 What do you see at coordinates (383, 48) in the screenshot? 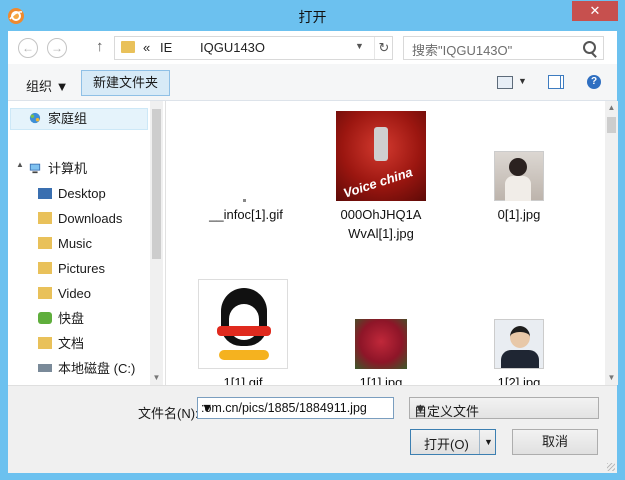
I see `refresh-button: ↻` at bounding box center [383, 48].